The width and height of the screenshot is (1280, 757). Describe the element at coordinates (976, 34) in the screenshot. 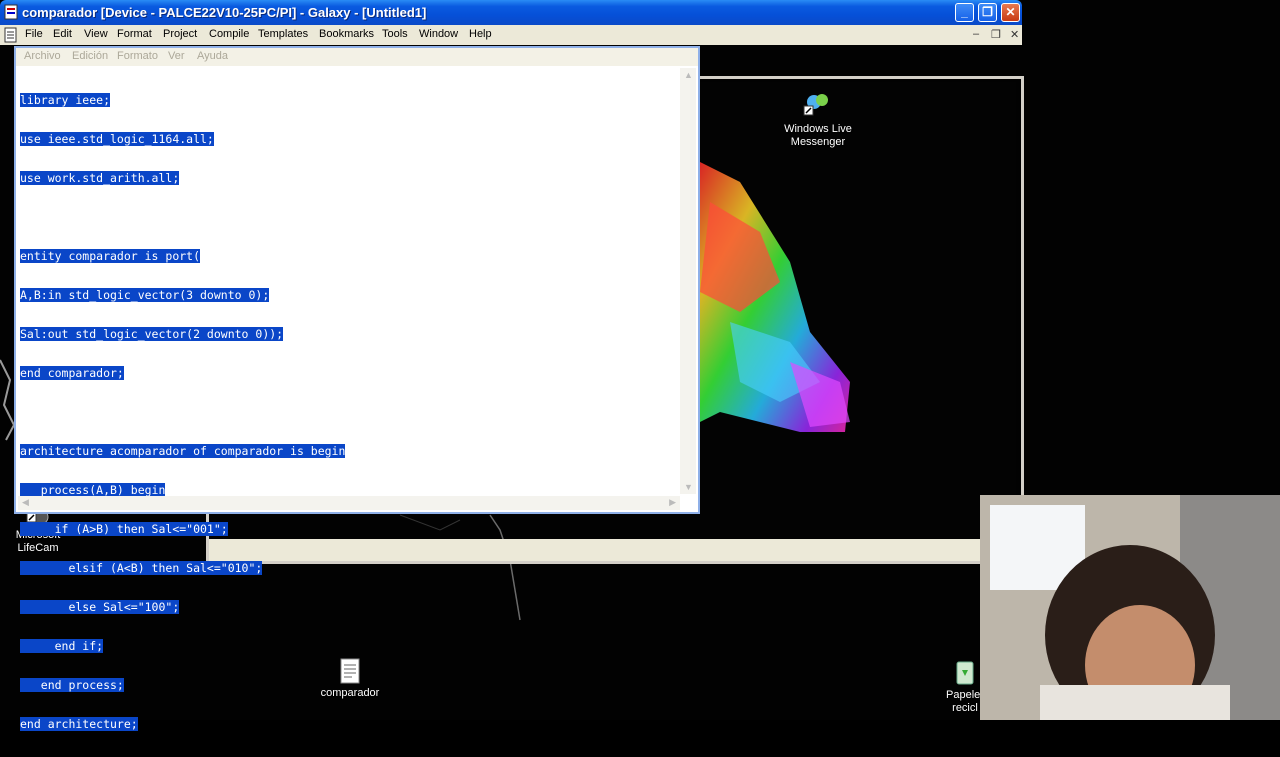

I see `mdi-minimize-button: –` at that location.